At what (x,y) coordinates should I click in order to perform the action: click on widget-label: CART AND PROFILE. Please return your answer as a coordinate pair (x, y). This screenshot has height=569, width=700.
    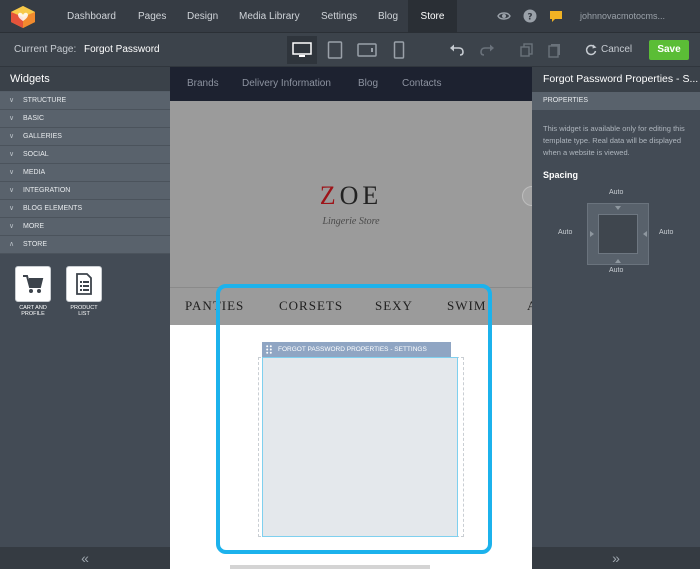
    Looking at the image, I should click on (33, 311).